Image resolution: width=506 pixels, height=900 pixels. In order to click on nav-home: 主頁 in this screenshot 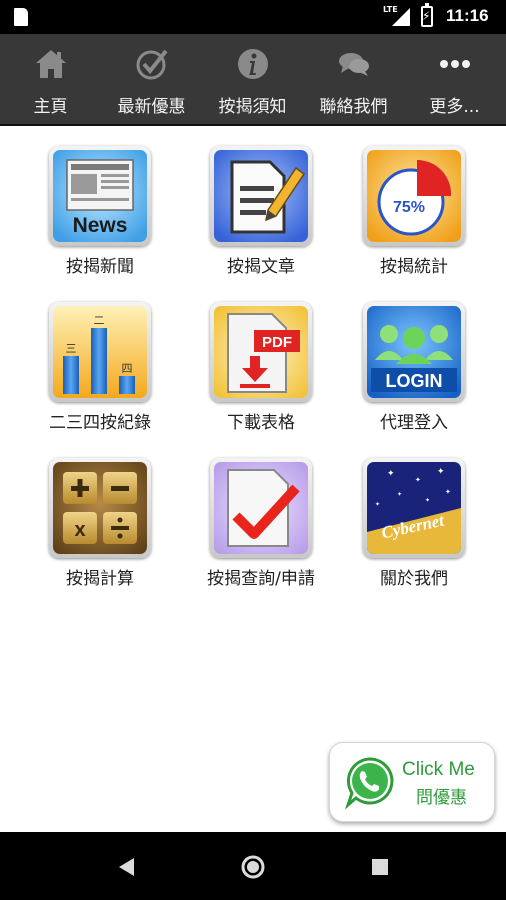, I will do `click(50, 80)`.